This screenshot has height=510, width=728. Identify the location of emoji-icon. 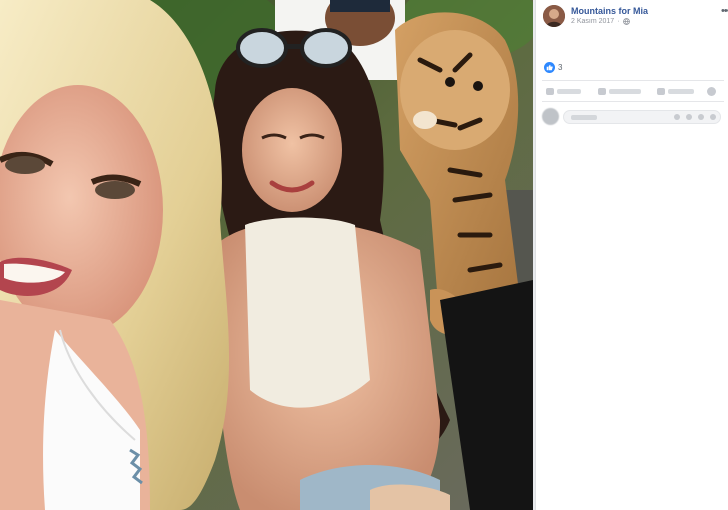
(677, 117).